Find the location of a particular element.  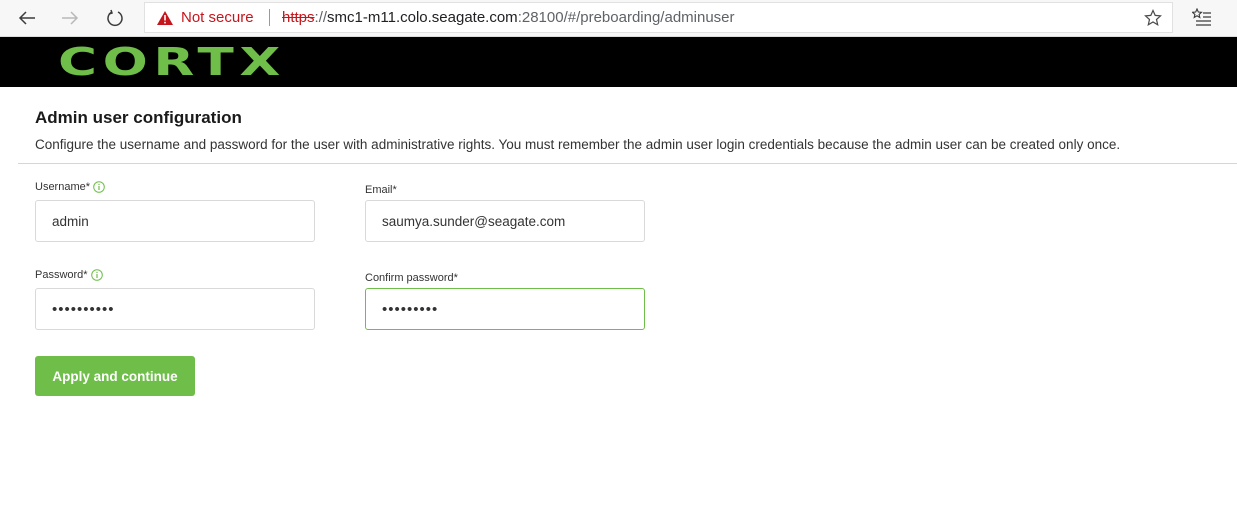

page-title: Admin user configuration is located at coordinates (138, 117).